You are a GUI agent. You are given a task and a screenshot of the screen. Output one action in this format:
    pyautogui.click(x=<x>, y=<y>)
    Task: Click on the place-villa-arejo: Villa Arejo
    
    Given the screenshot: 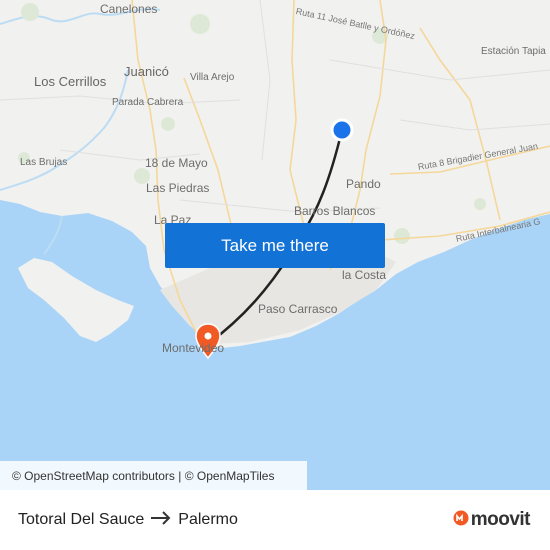 What is the action you would take?
    pyautogui.click(x=212, y=77)
    